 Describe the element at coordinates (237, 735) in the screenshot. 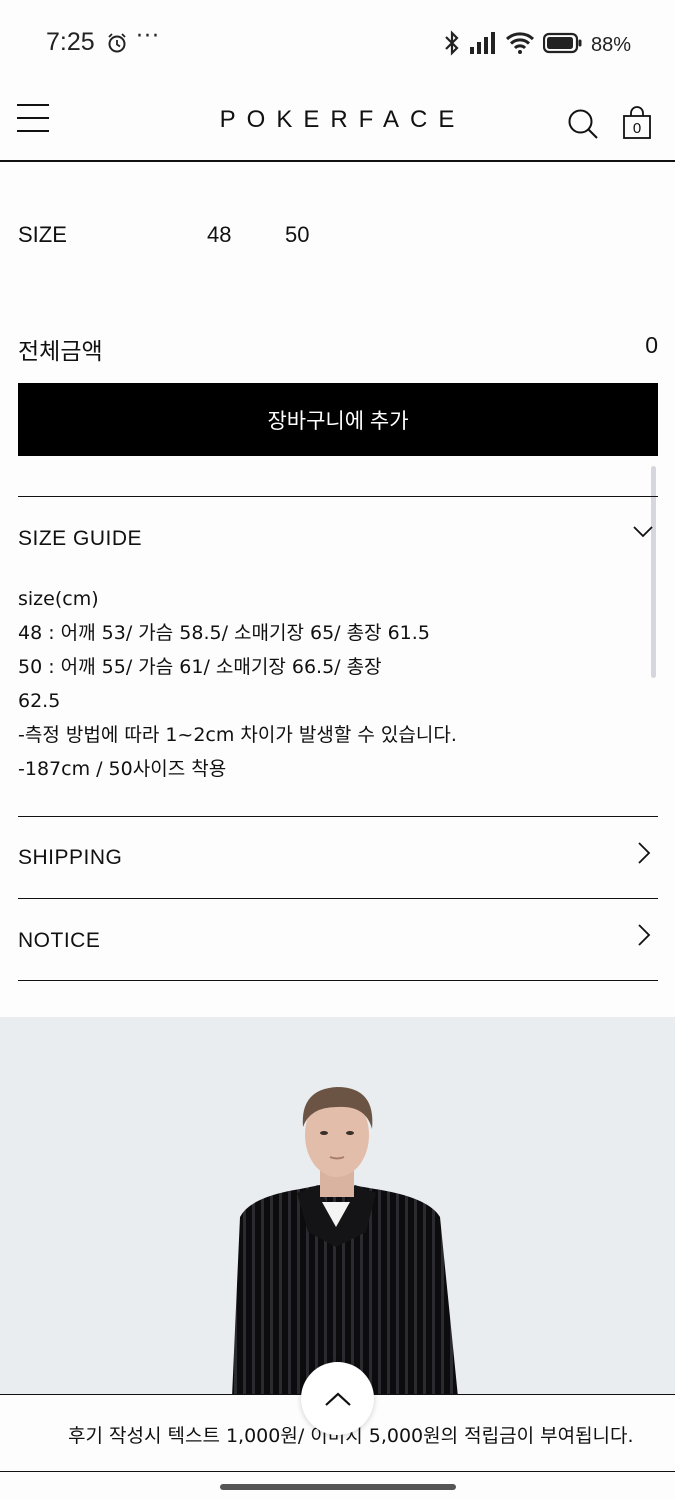

I see `size-guide-line: -측정 방법에 따라 1~2cm 차이가 발생할 수 있습니다.` at that location.